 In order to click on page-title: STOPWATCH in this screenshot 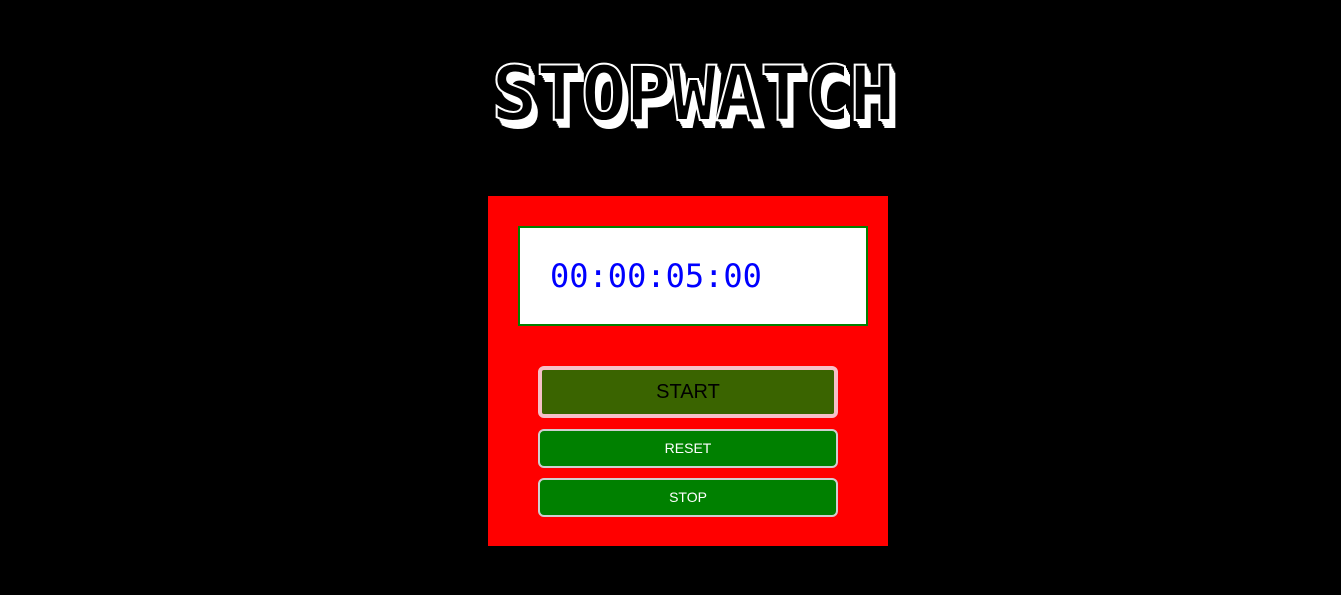, I will do `click(694, 93)`.